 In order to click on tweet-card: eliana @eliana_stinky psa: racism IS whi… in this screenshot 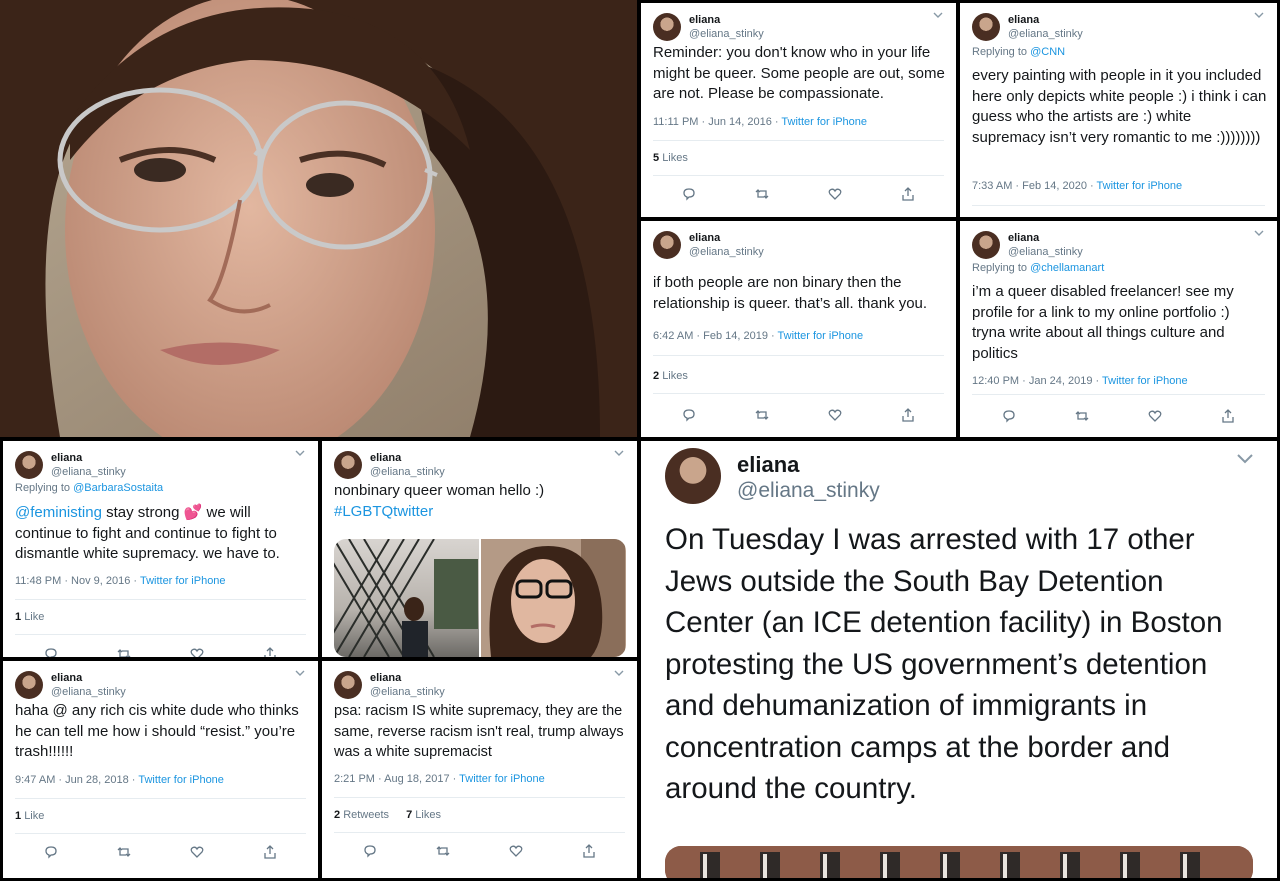, I will do `click(479, 769)`.